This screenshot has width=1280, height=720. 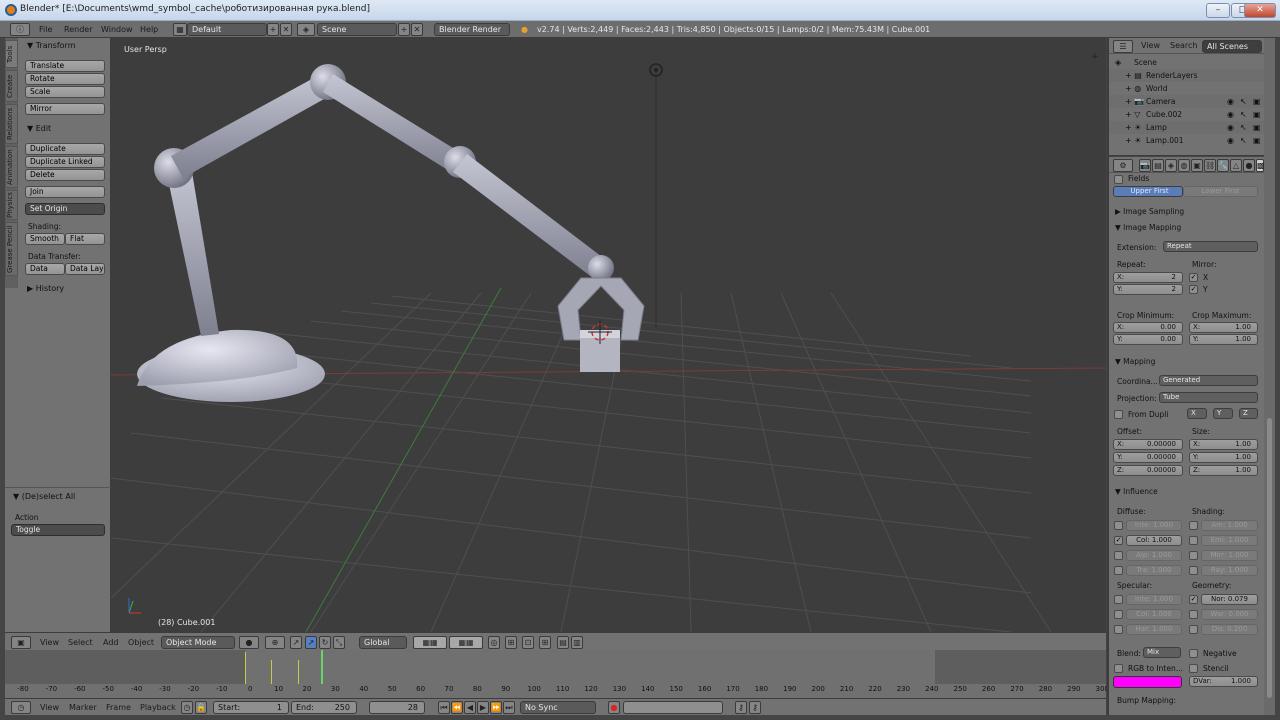 I want to click on size-x-field: X: 1.00, so click(x=1223, y=444).